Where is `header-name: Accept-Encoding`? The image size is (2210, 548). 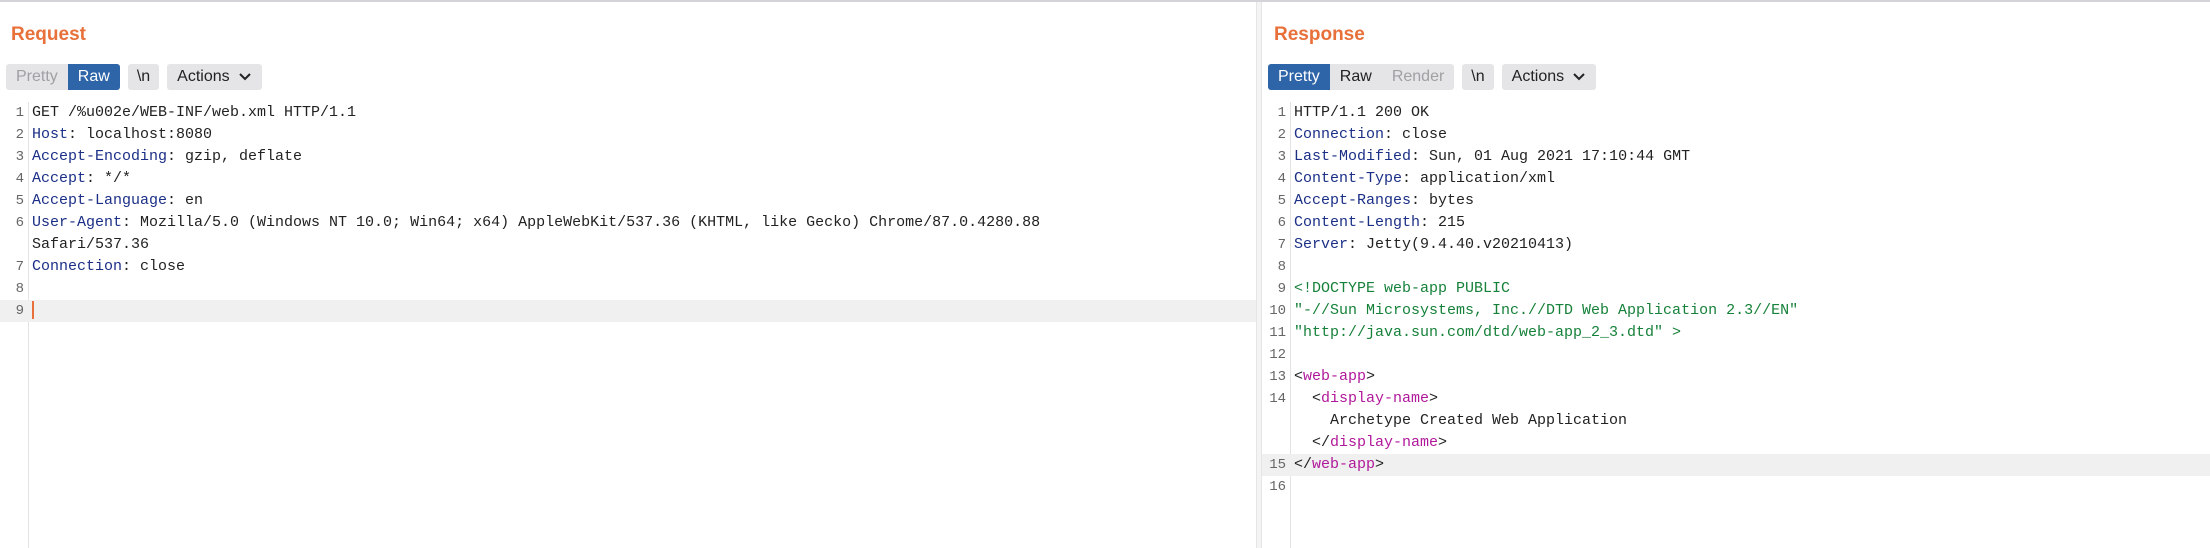 header-name: Accept-Encoding is located at coordinates (100, 156).